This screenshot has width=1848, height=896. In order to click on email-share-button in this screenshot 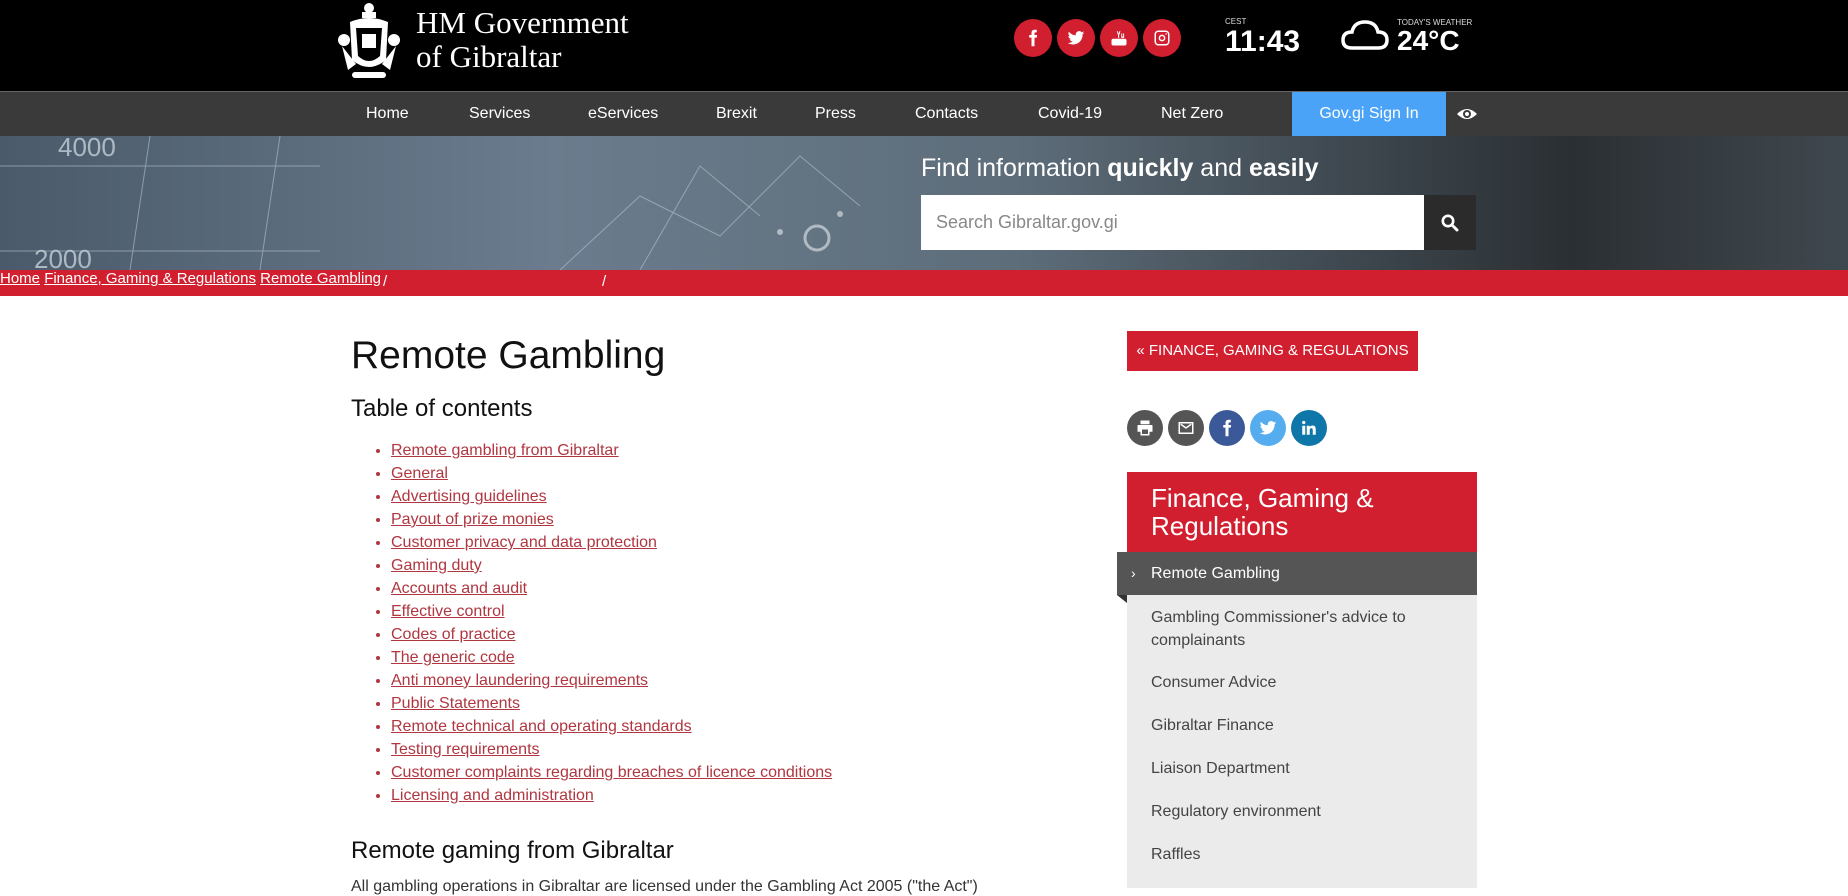, I will do `click(1186, 428)`.